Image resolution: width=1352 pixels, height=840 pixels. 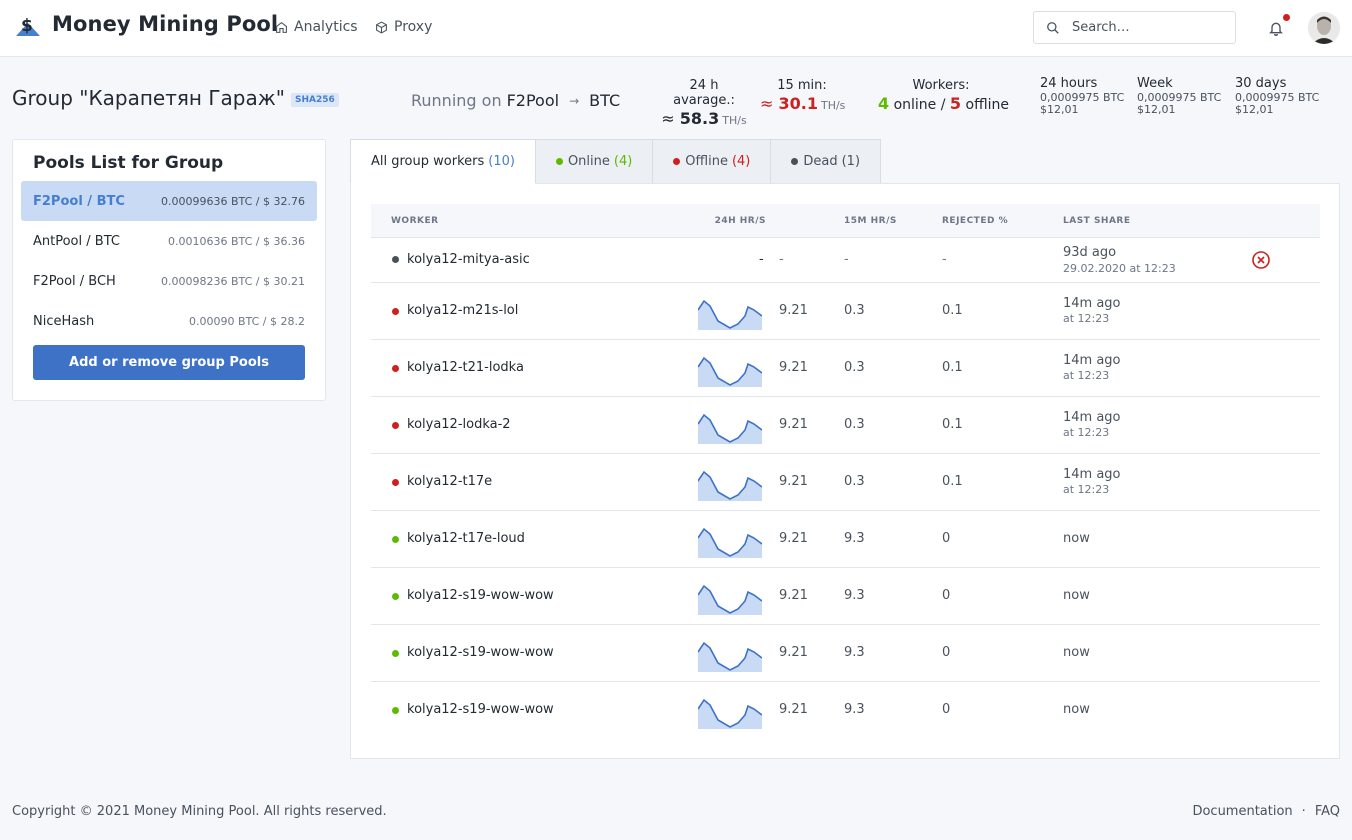 What do you see at coordinates (833, 105) in the screenshot?
I see `stat-15min-unit: TH/s` at bounding box center [833, 105].